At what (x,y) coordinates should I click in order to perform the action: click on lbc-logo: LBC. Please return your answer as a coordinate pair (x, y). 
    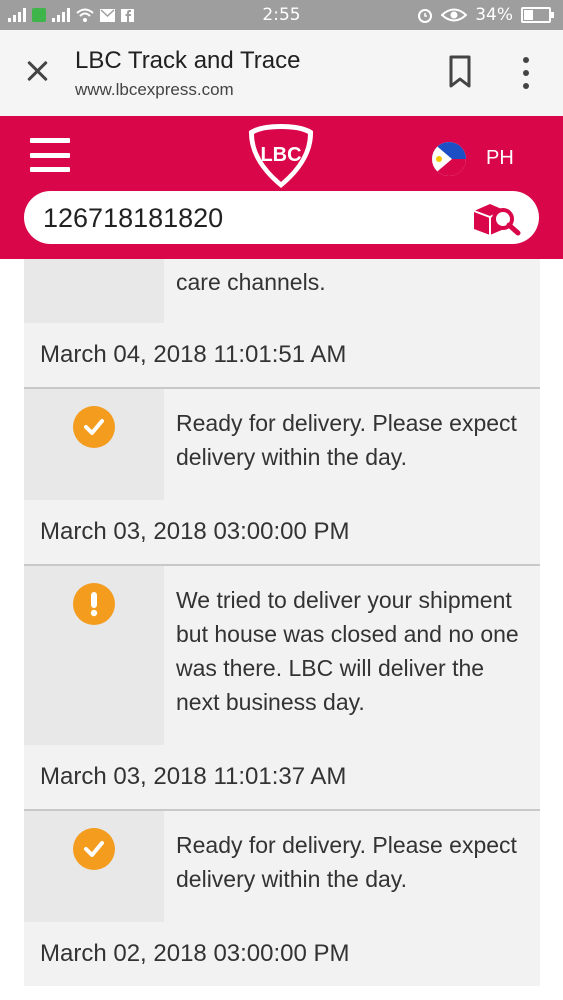
    Looking at the image, I should click on (281, 156).